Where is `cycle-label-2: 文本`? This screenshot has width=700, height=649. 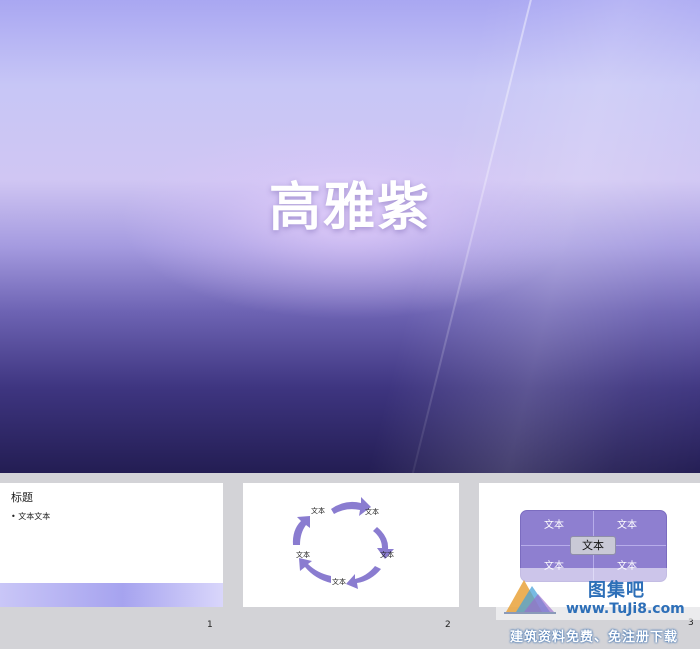
cycle-label-2: 文本 is located at coordinates (372, 511).